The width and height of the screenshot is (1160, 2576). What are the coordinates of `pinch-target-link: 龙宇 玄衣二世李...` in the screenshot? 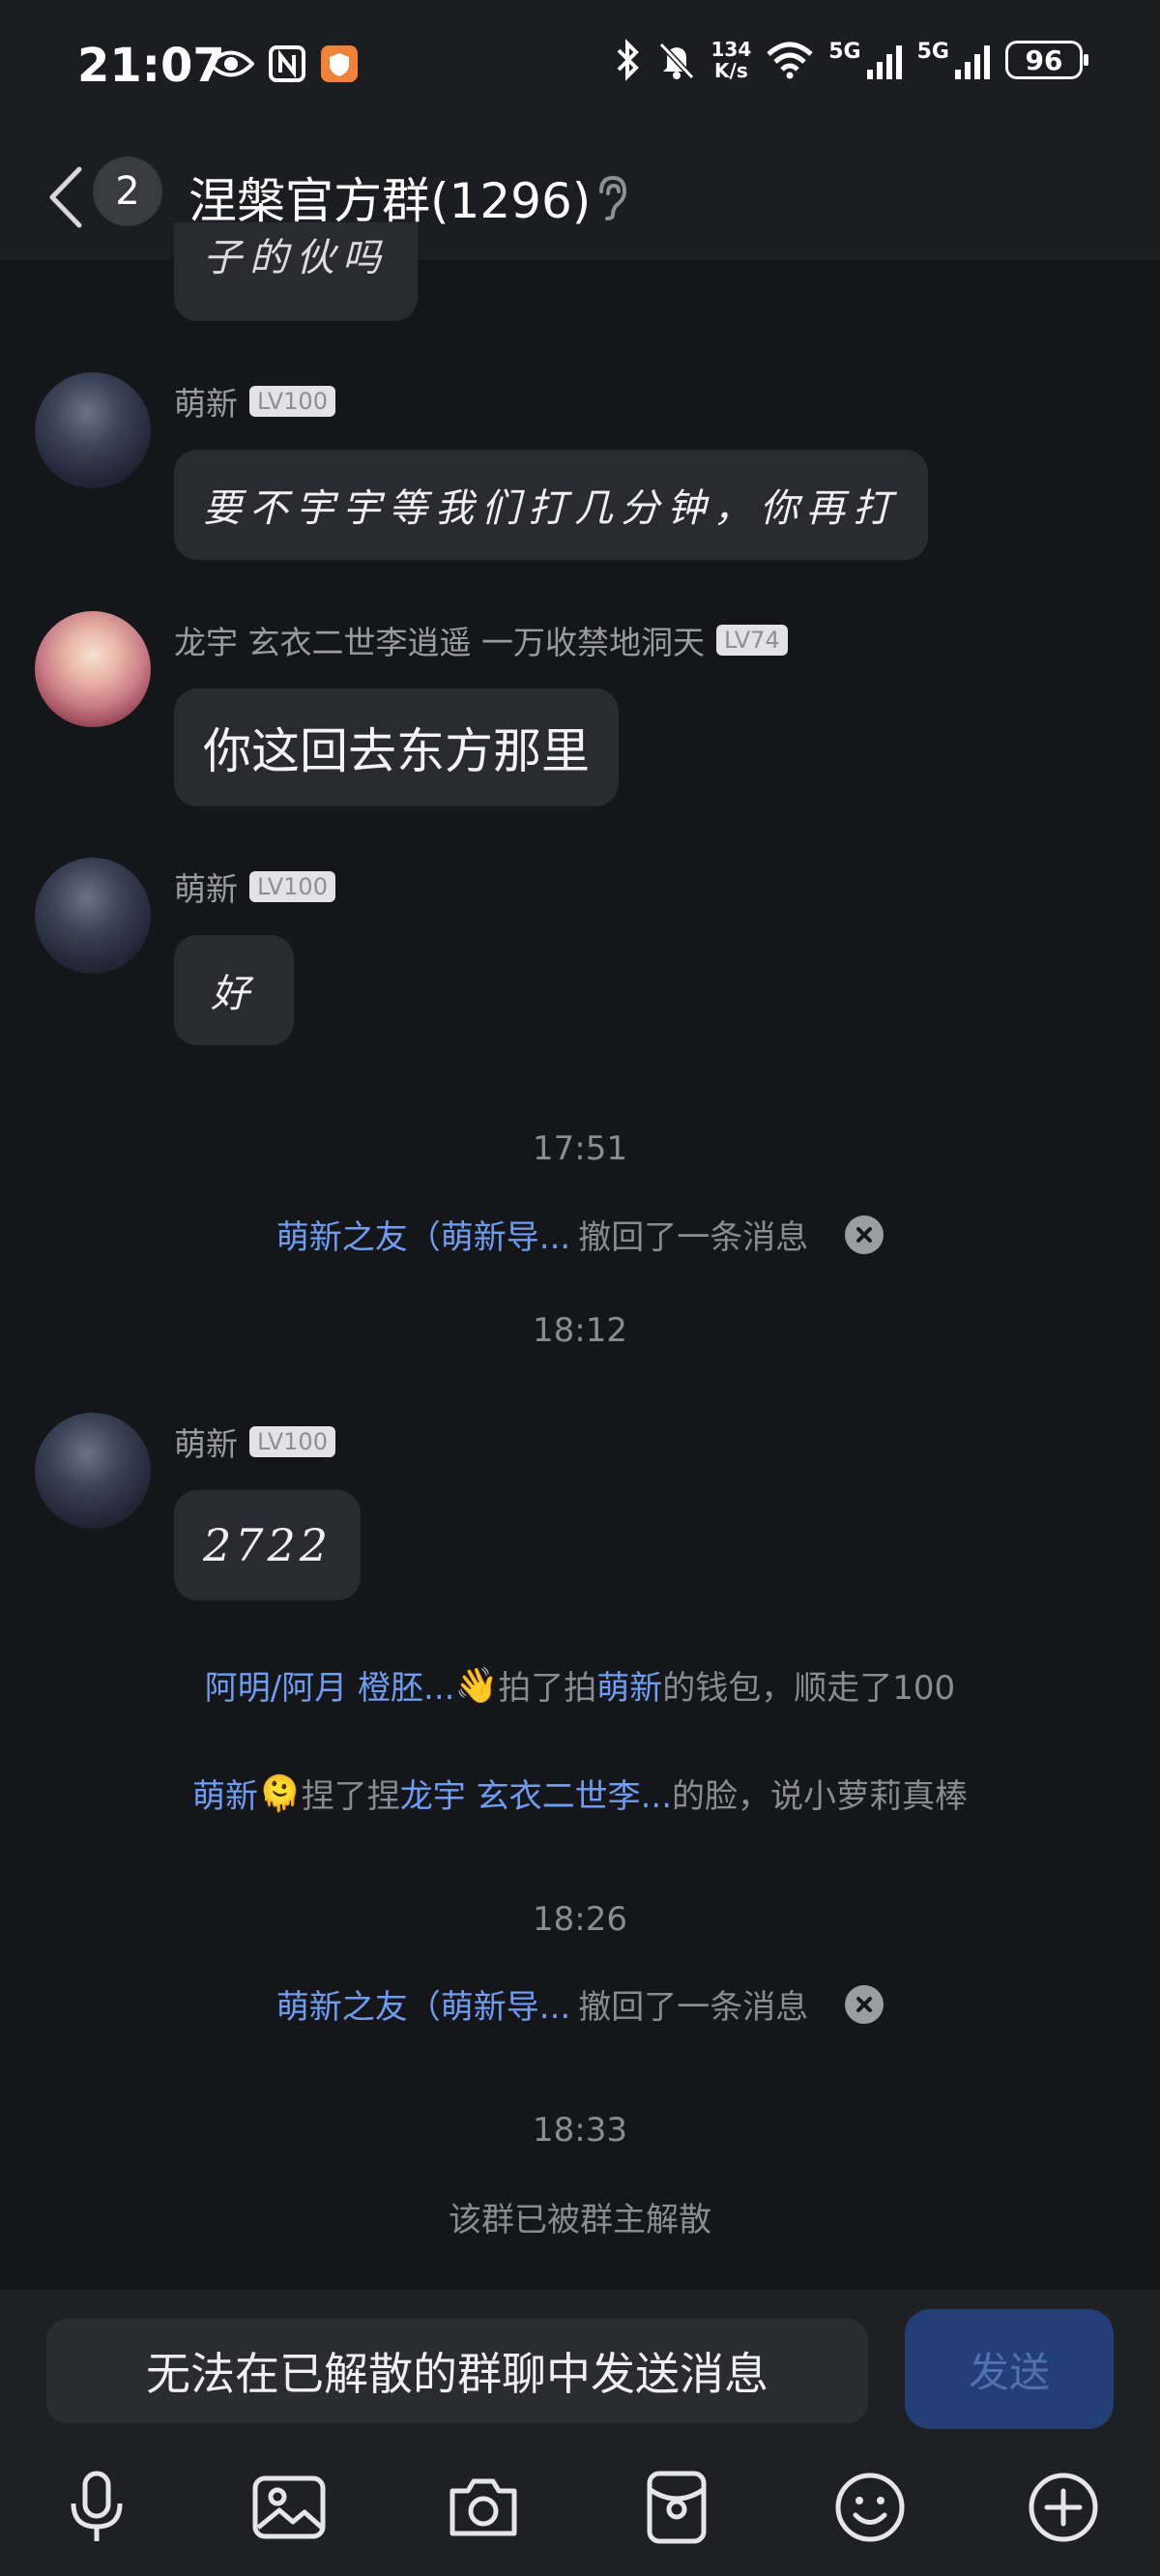 It's located at (536, 1793).